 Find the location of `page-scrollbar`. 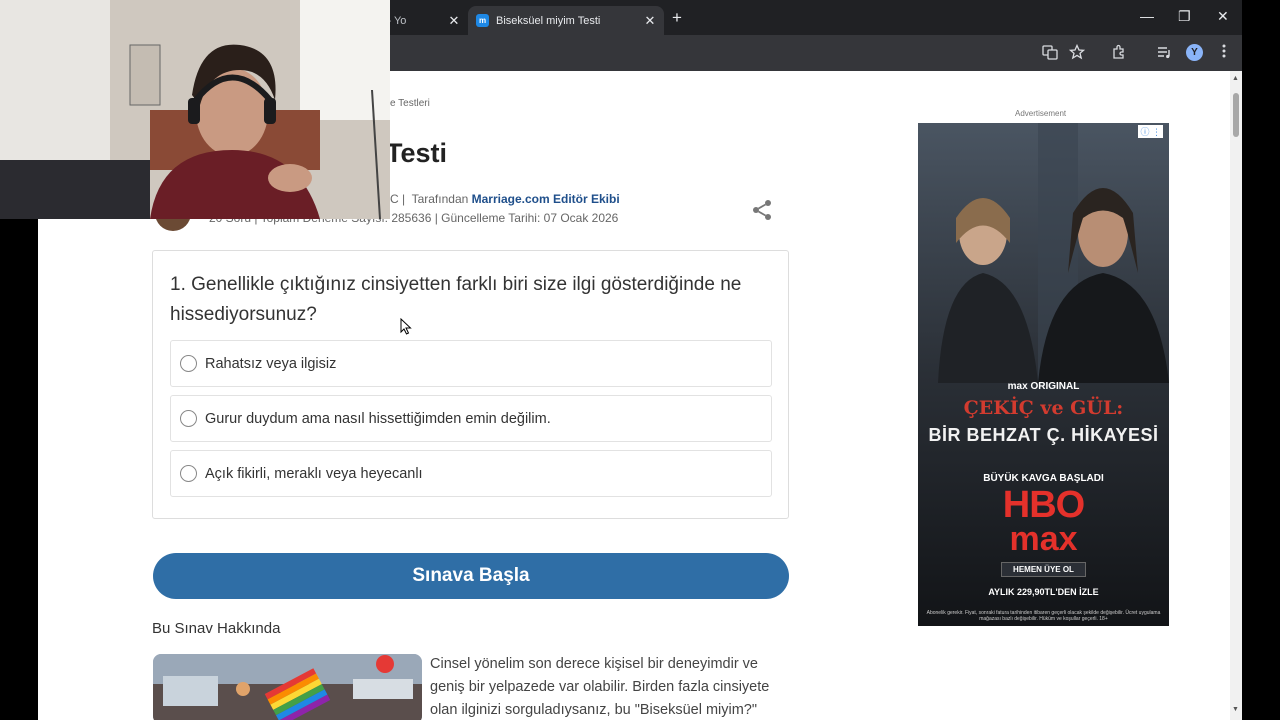

page-scrollbar is located at coordinates (1236, 395).